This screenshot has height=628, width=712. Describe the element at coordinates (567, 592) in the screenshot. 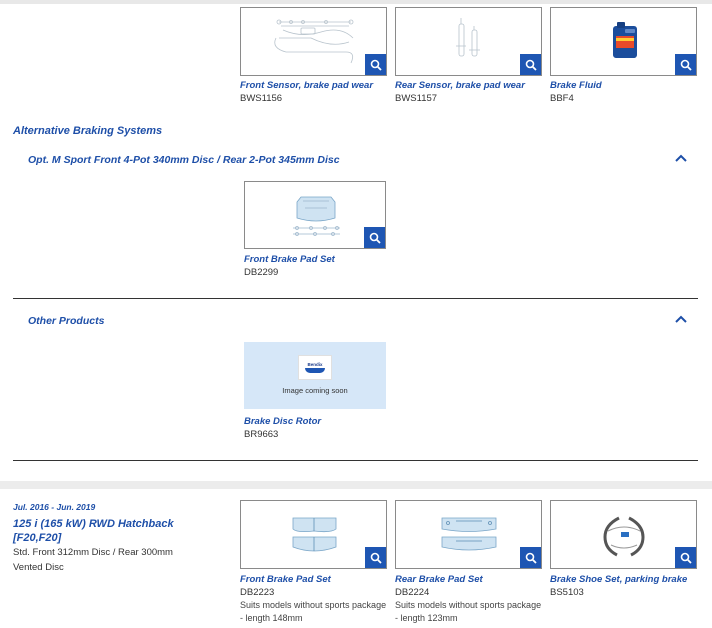

I see `product-code: BS5103` at that location.